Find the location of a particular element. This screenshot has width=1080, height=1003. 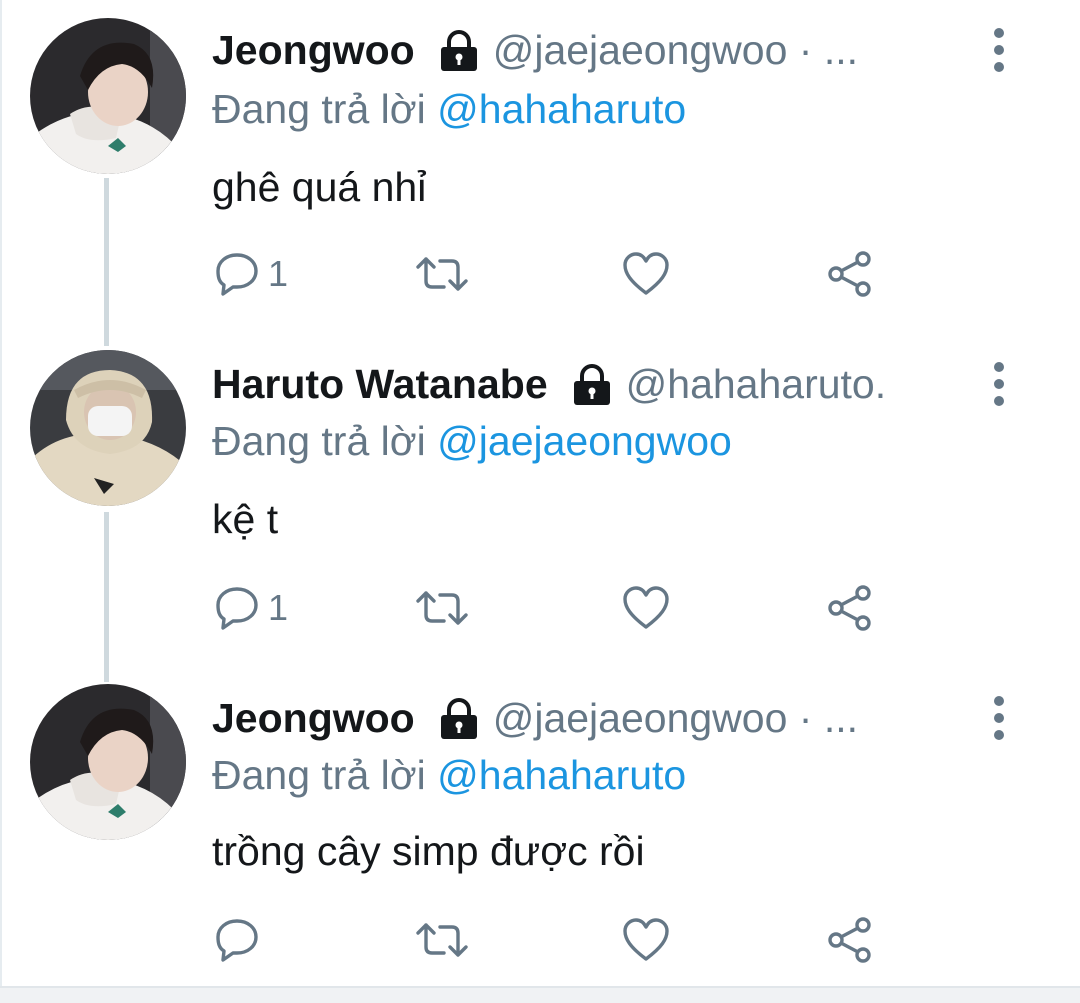

mention-link: @jaejaeongwoo is located at coordinates (584, 441).